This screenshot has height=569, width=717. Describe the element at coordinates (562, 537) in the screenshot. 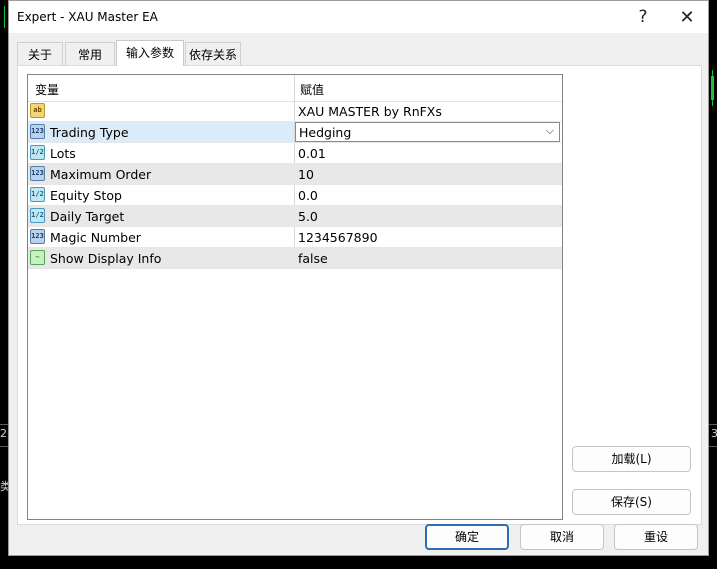

I see `cancel-button: 取消` at that location.